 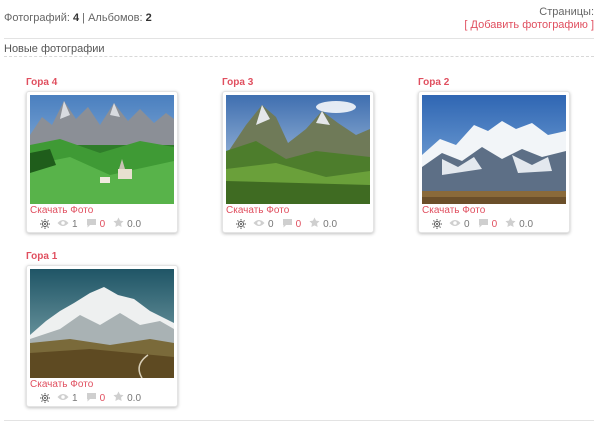 What do you see at coordinates (493, 84) in the screenshot?
I see `photo-title-link: Гора 2` at bounding box center [493, 84].